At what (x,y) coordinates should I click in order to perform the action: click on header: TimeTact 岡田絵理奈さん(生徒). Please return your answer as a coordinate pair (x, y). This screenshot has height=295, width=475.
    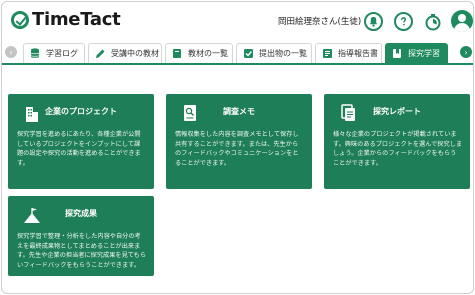
    Looking at the image, I should click on (237, 21).